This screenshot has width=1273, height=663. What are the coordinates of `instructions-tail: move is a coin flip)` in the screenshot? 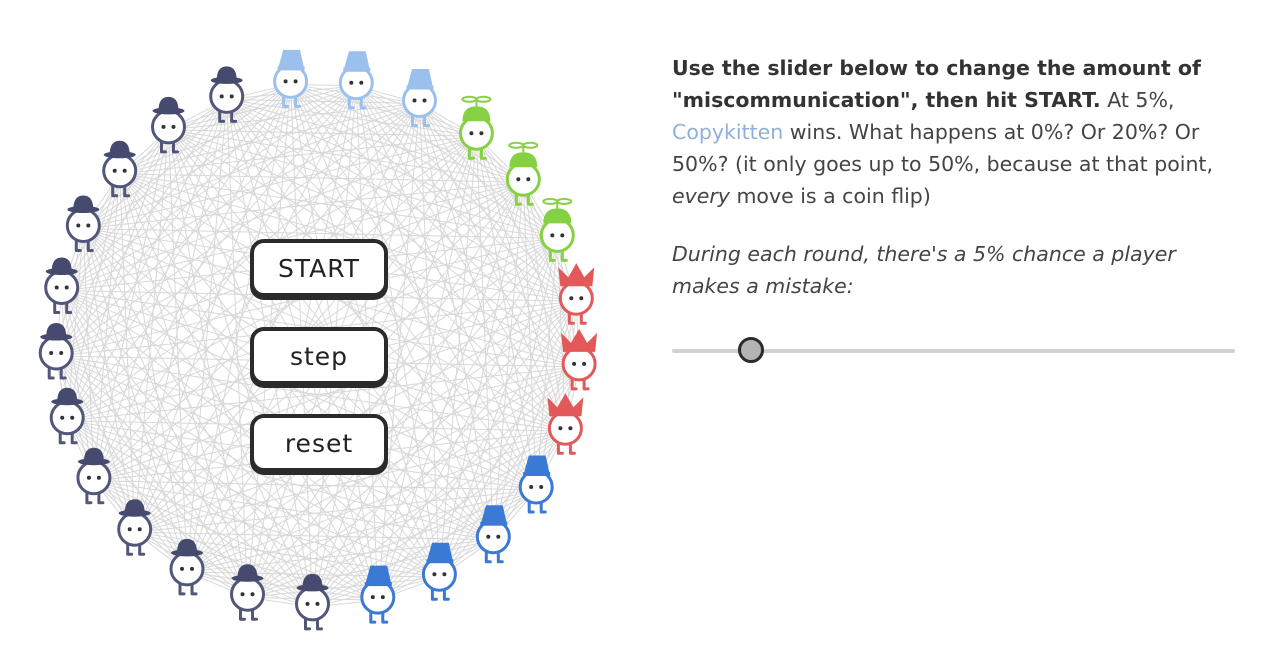 It's located at (830, 196).